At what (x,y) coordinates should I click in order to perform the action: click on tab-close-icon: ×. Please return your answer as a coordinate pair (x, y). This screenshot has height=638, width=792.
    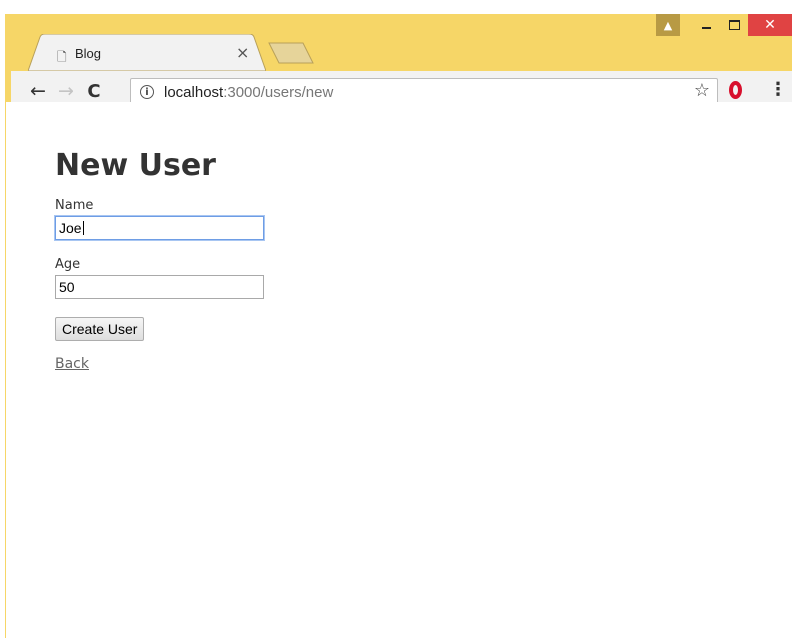
    Looking at the image, I should click on (242, 52).